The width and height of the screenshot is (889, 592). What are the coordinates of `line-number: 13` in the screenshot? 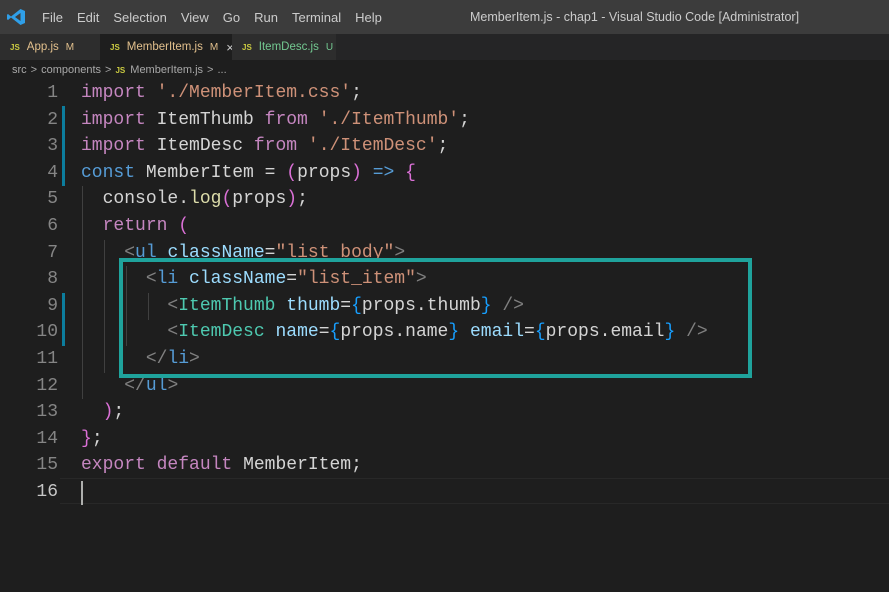 It's located at (47, 412).